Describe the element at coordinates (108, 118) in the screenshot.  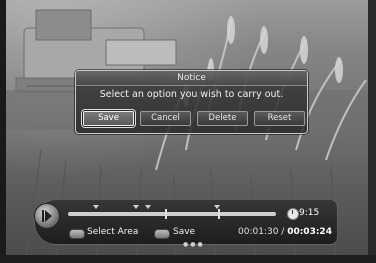
I see `save-button: Save` at that location.